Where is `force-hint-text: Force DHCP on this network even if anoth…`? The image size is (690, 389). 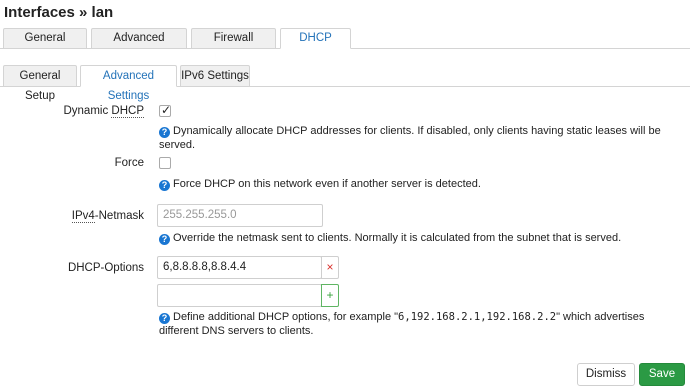 force-hint-text: Force DHCP on this network even if anoth… is located at coordinates (327, 184).